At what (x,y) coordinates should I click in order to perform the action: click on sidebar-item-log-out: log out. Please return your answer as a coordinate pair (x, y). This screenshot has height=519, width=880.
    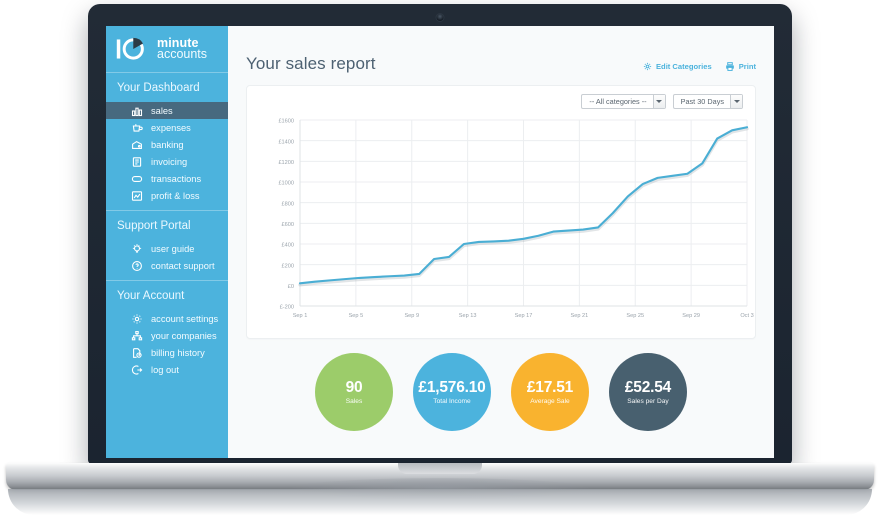
    Looking at the image, I should click on (167, 369).